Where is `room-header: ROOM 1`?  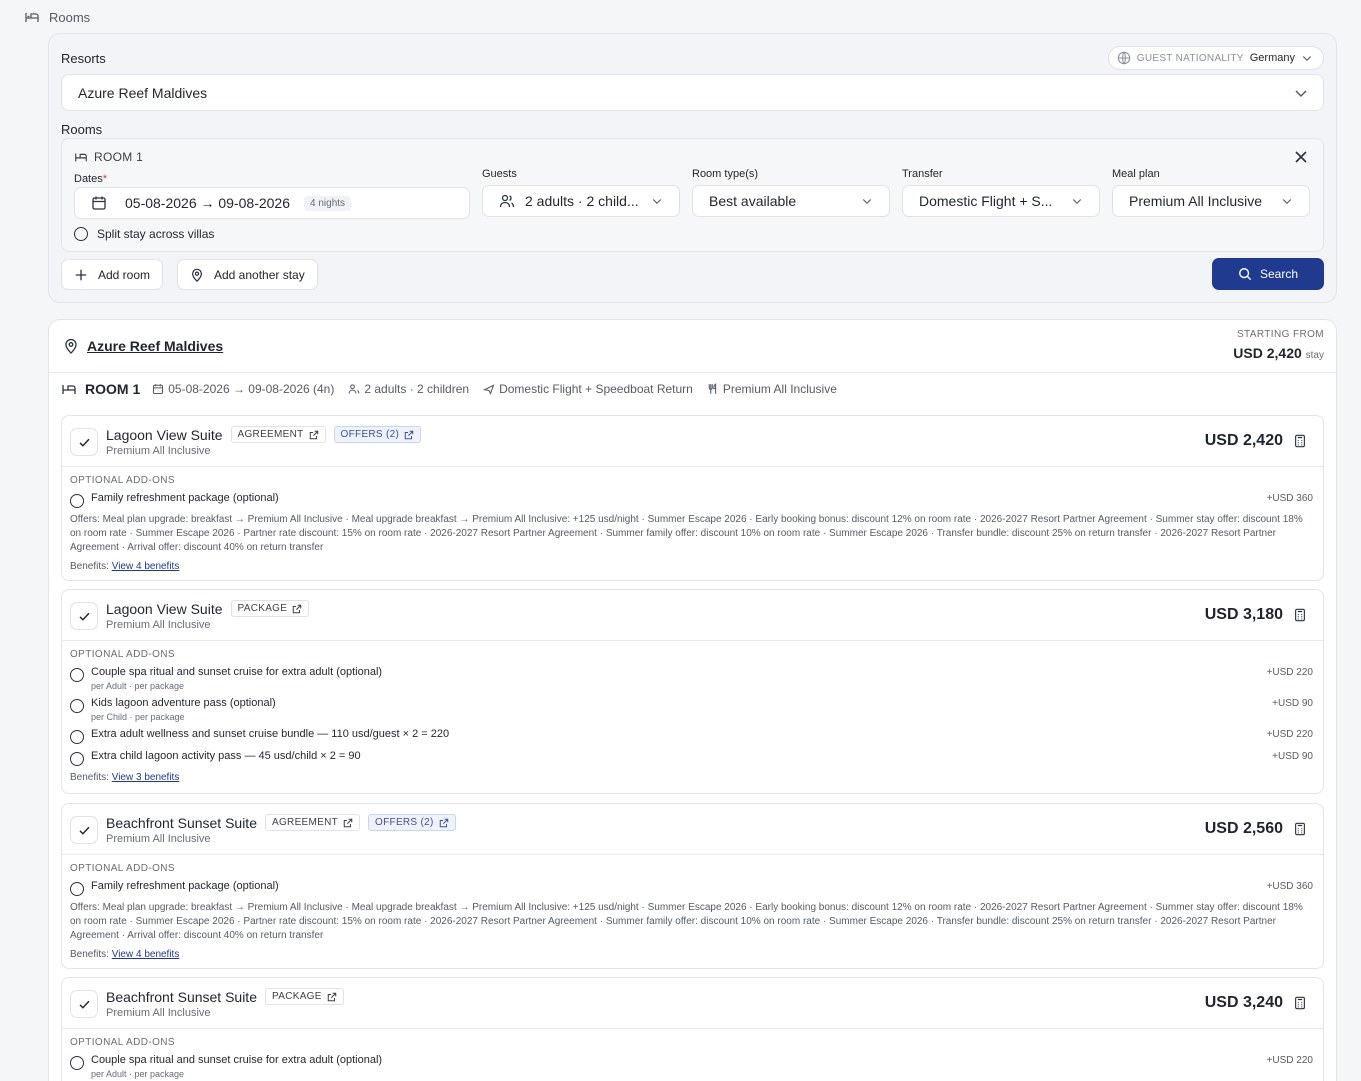
room-header: ROOM 1 is located at coordinates (108, 157).